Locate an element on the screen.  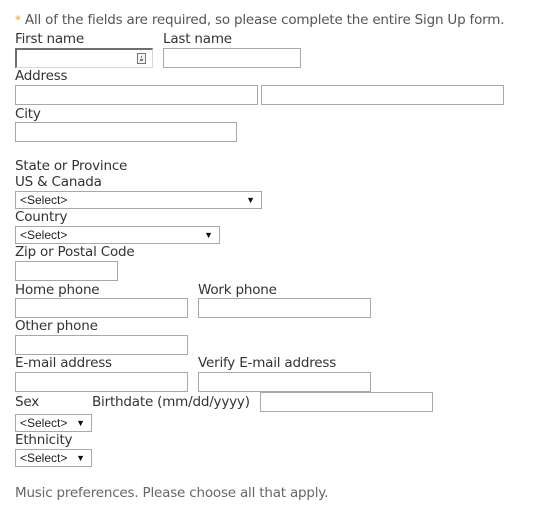
zip-input is located at coordinates (66, 271).